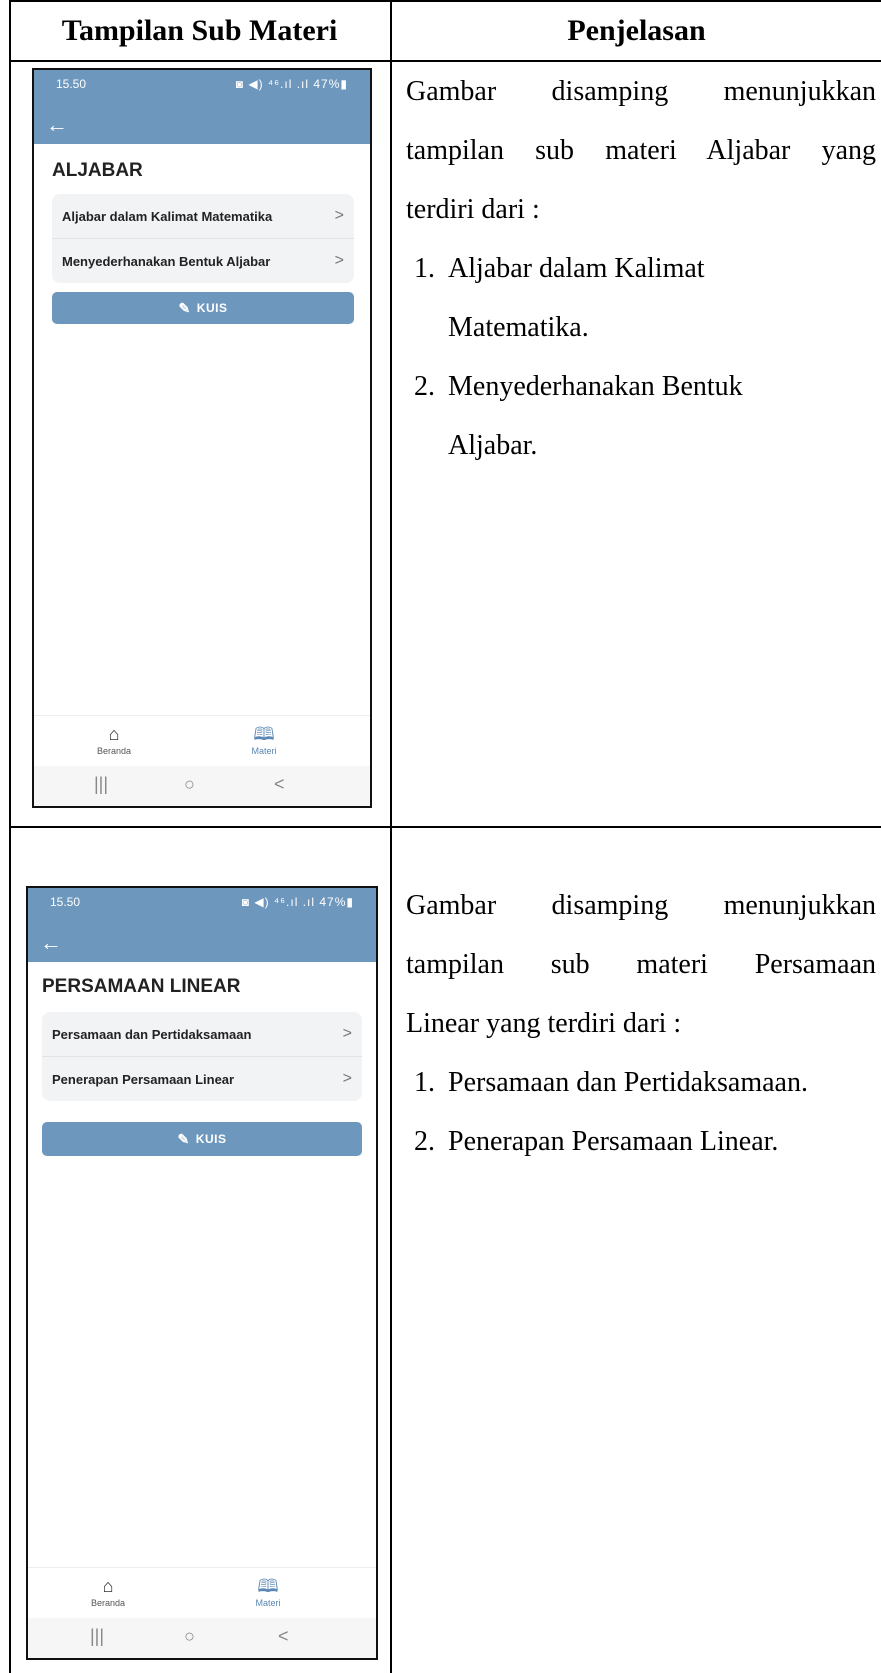  Describe the element at coordinates (199, 30) in the screenshot. I see `header-tampilan-sub-materi: Tampilan Sub Materi` at that location.